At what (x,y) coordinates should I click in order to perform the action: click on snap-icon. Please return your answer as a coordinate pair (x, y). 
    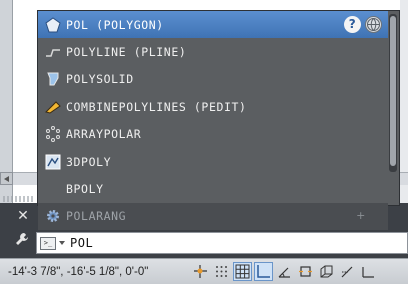
    Looking at the image, I should click on (221, 271).